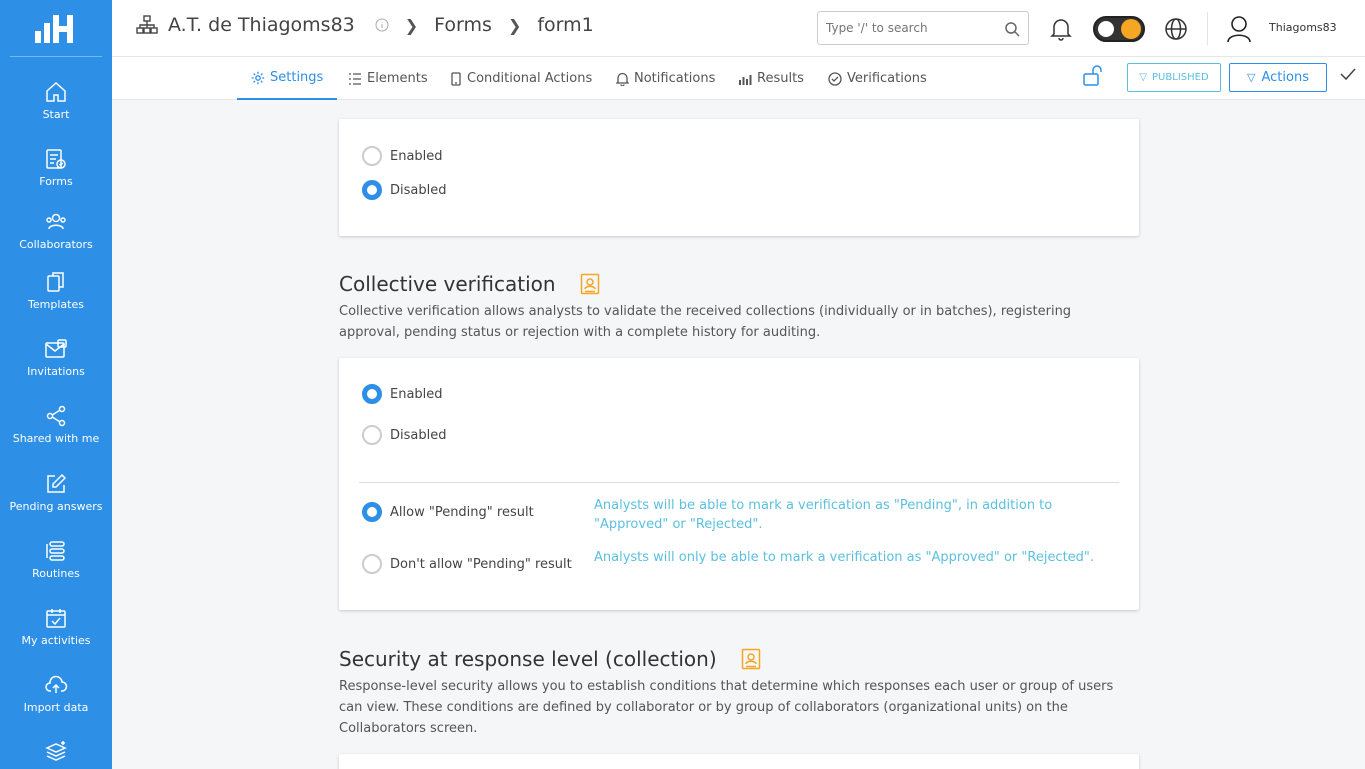 The height and width of the screenshot is (769, 1365). I want to click on app-logo, so click(56, 28).